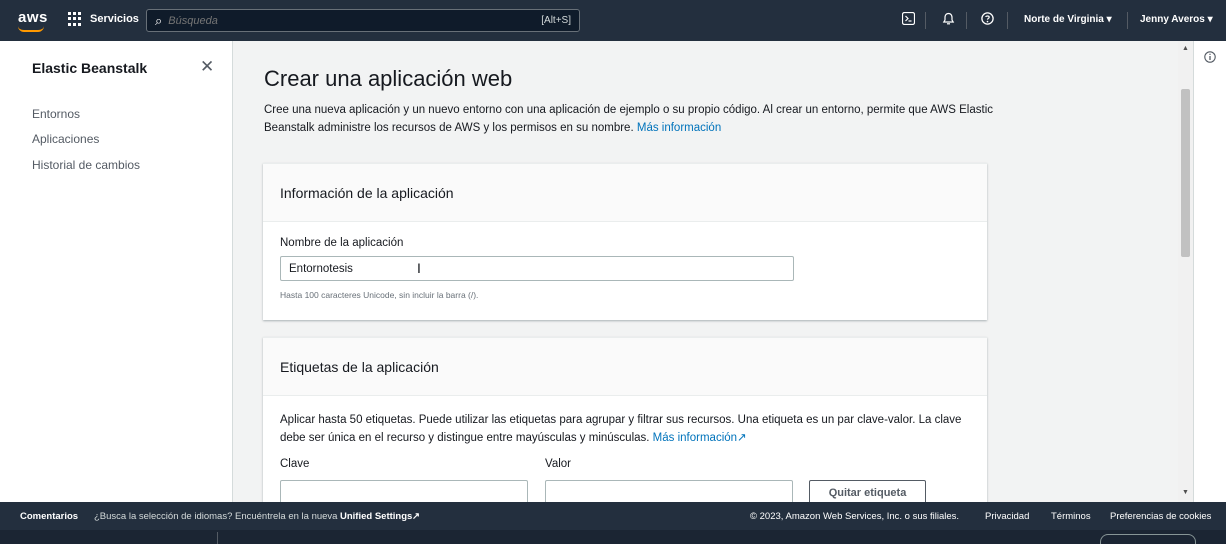 The width and height of the screenshot is (1226, 544). I want to click on privacy-link: Privacidad, so click(1007, 516).